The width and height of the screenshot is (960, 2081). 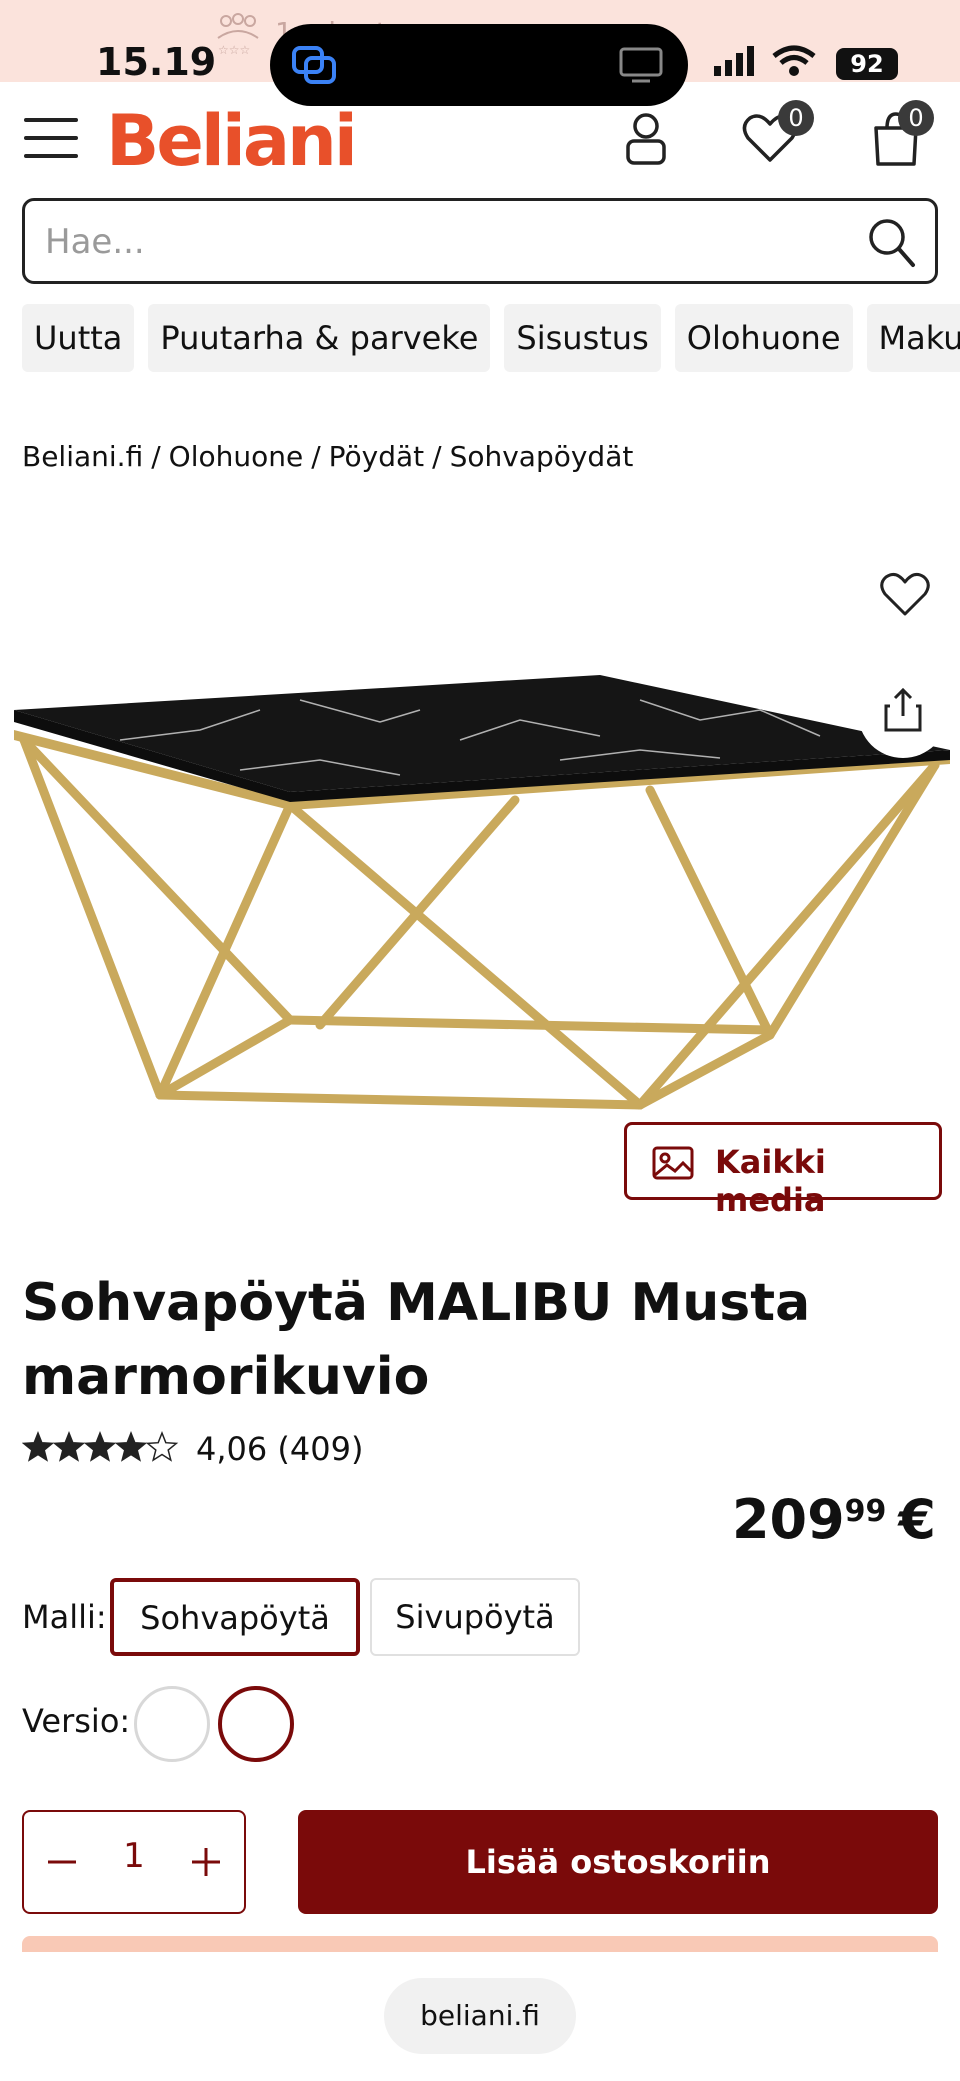 What do you see at coordinates (156, 62) in the screenshot?
I see `status-time: 15.19` at bounding box center [156, 62].